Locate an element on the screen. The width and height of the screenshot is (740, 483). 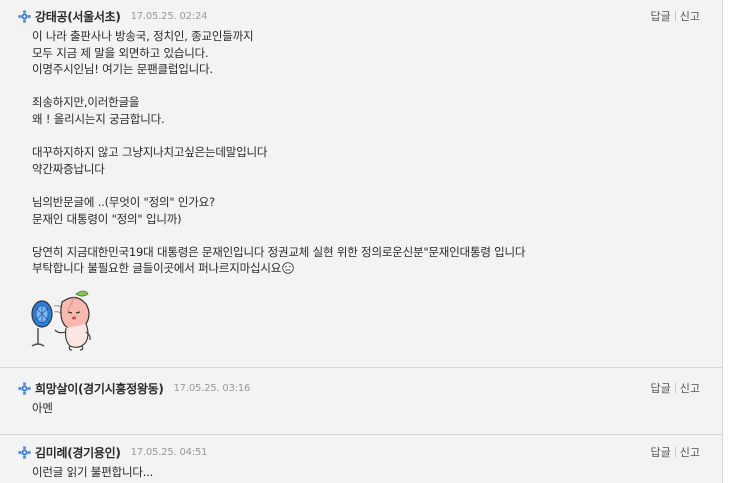
comment-line: 약간짜증납니다 is located at coordinates (68, 168).